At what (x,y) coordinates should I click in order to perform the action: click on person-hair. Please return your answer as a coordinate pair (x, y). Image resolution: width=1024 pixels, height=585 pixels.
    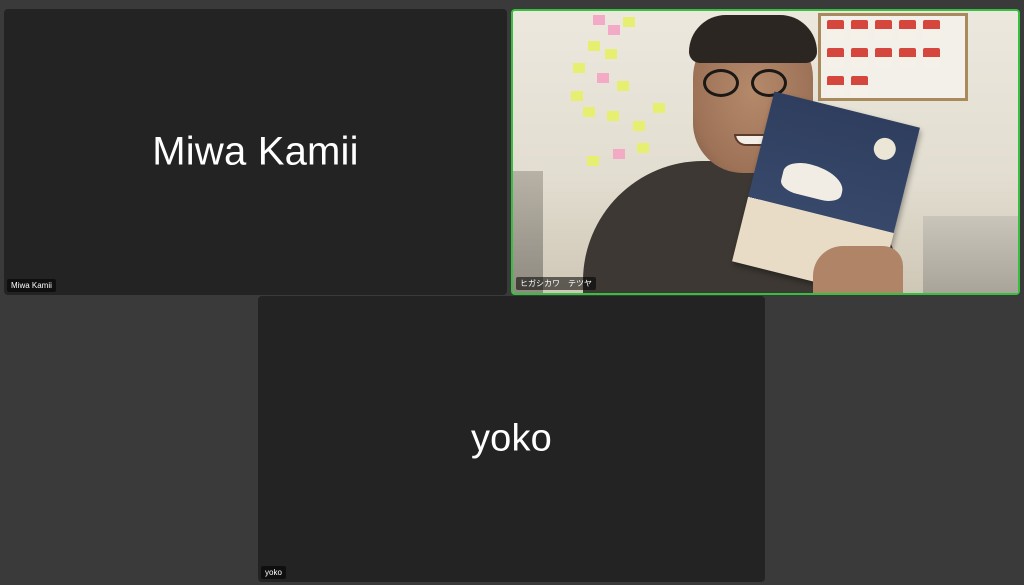
    Looking at the image, I should click on (753, 39).